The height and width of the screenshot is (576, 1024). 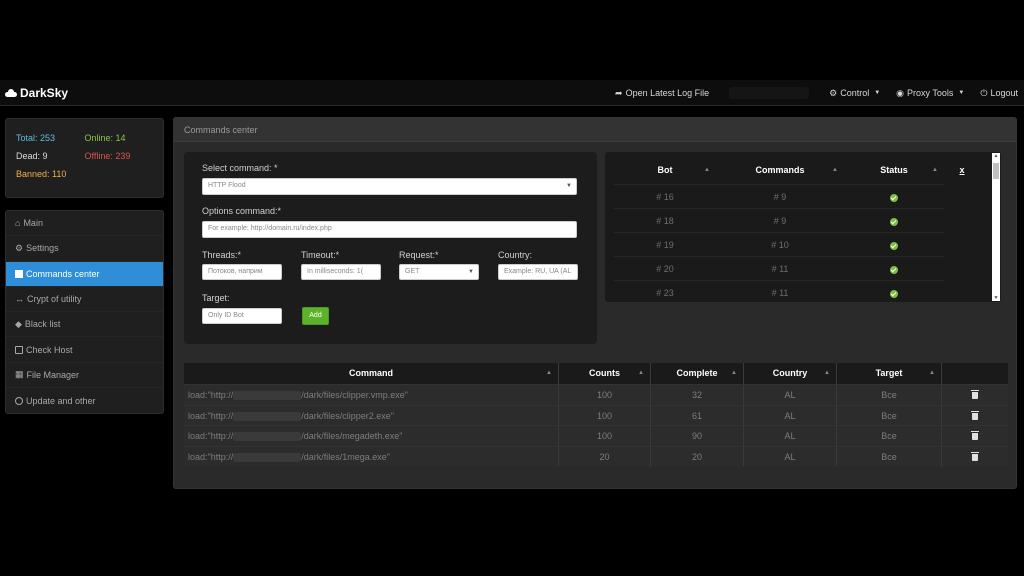 What do you see at coordinates (227, 185) in the screenshot?
I see `select-command-value: HTTP Flood` at bounding box center [227, 185].